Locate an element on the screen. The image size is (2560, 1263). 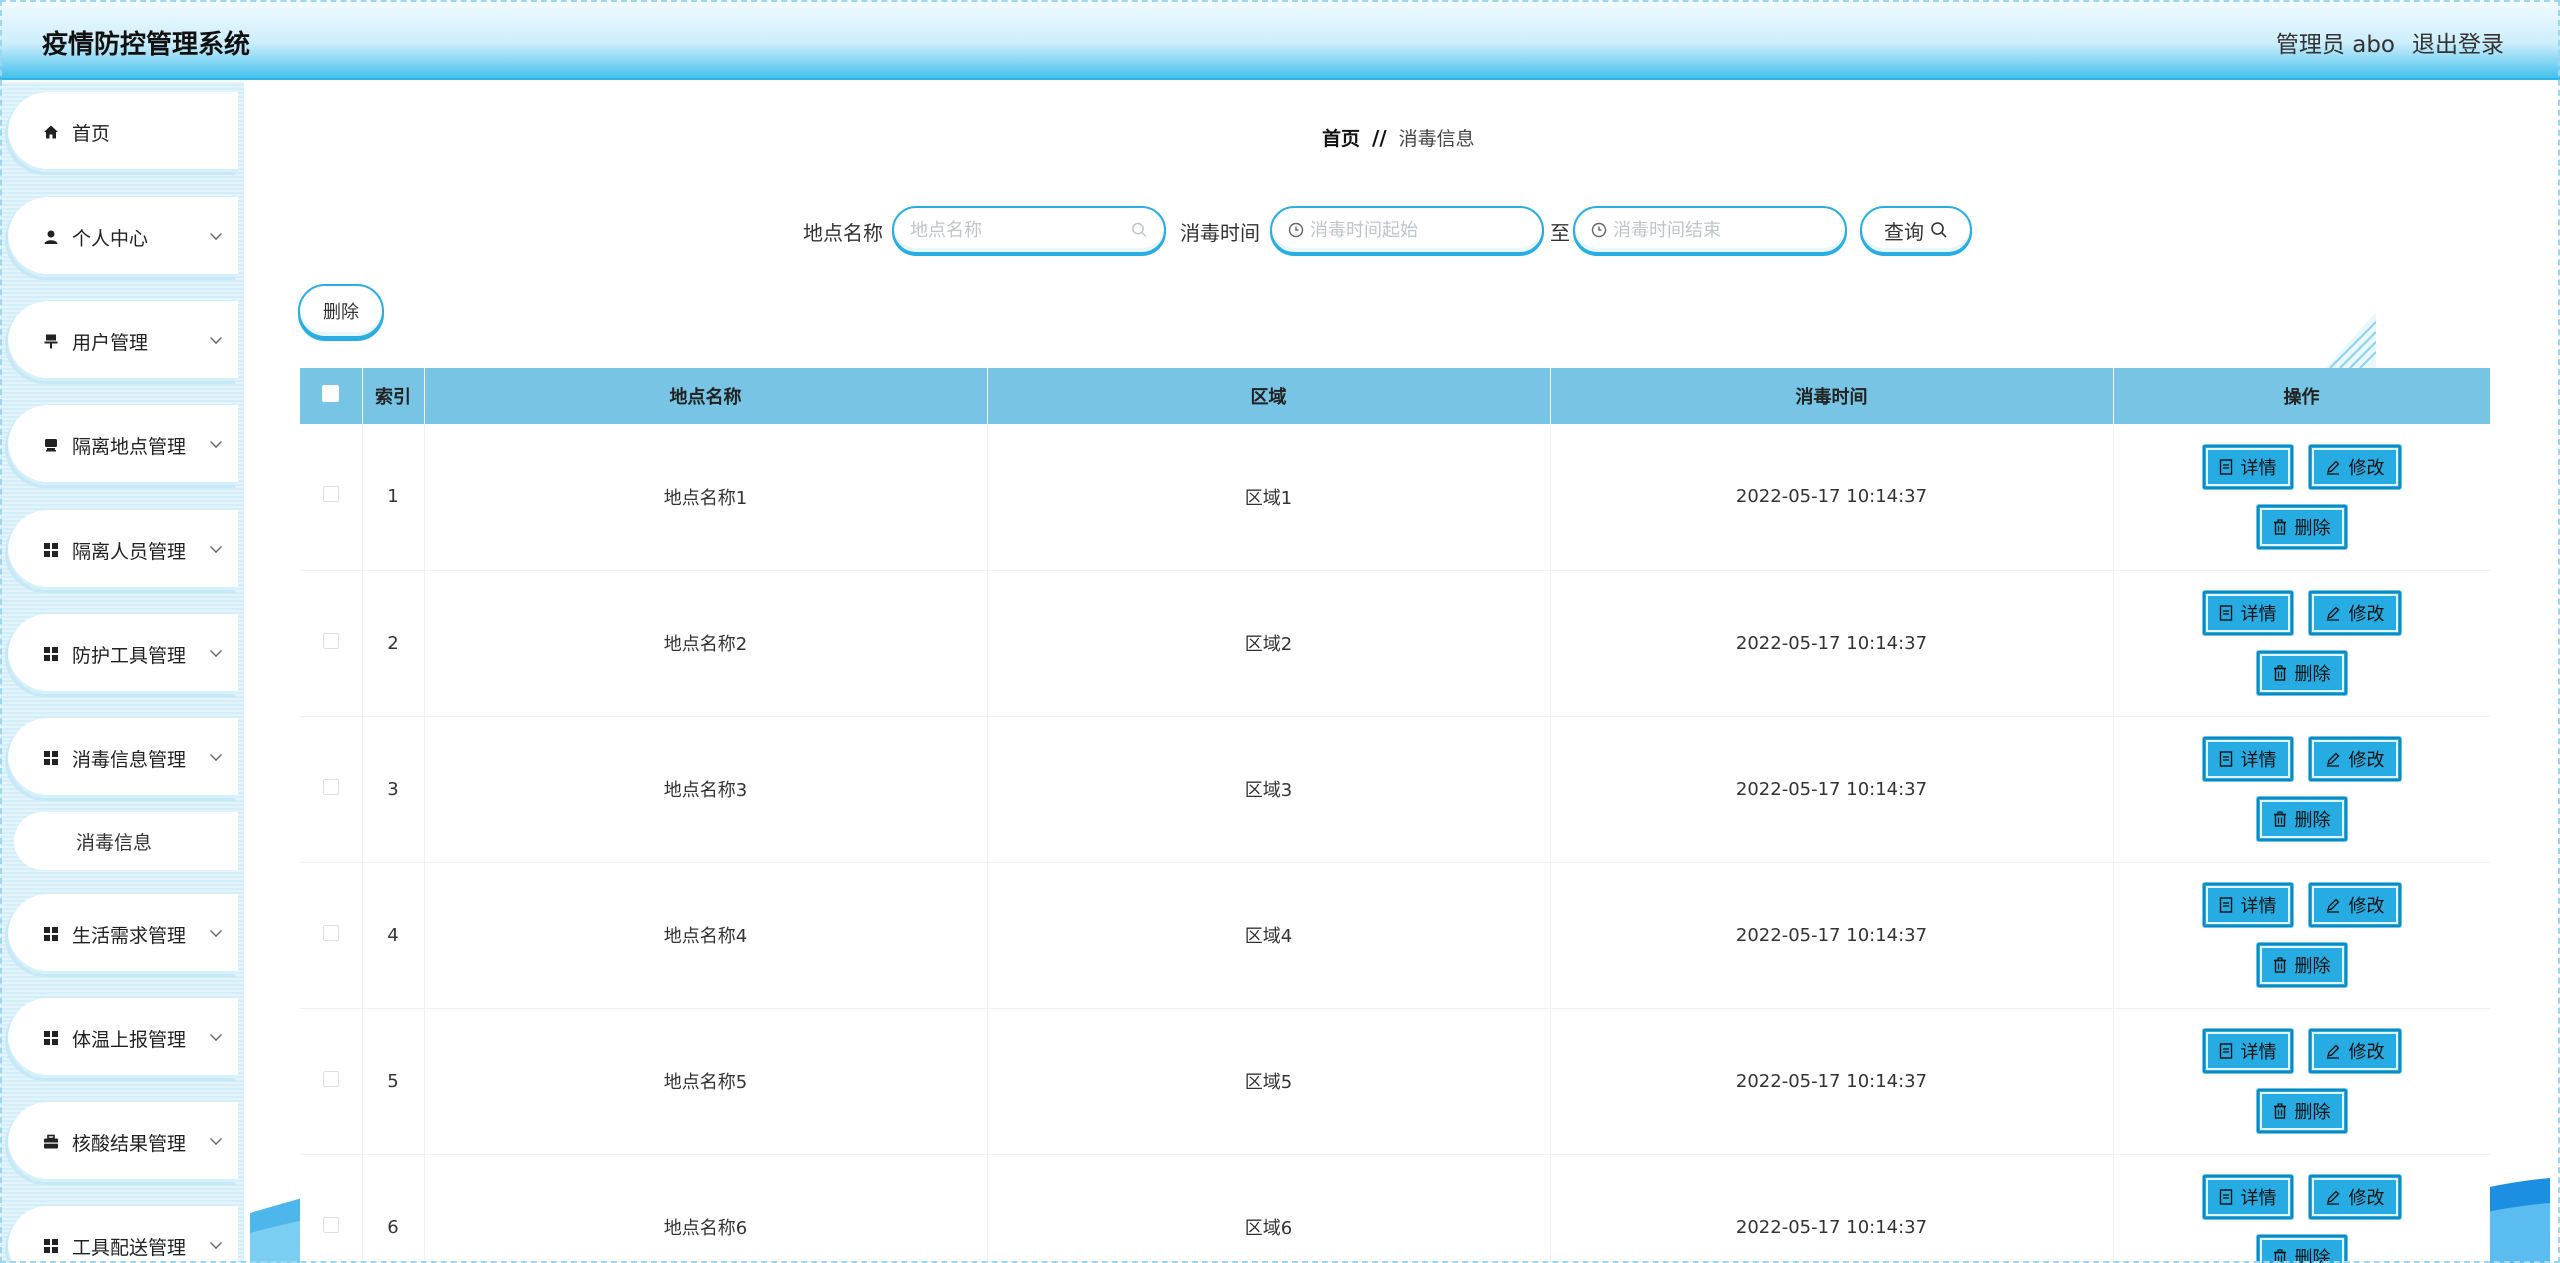
sidebar-item-3: 用户管理 is located at coordinates (123, 341).